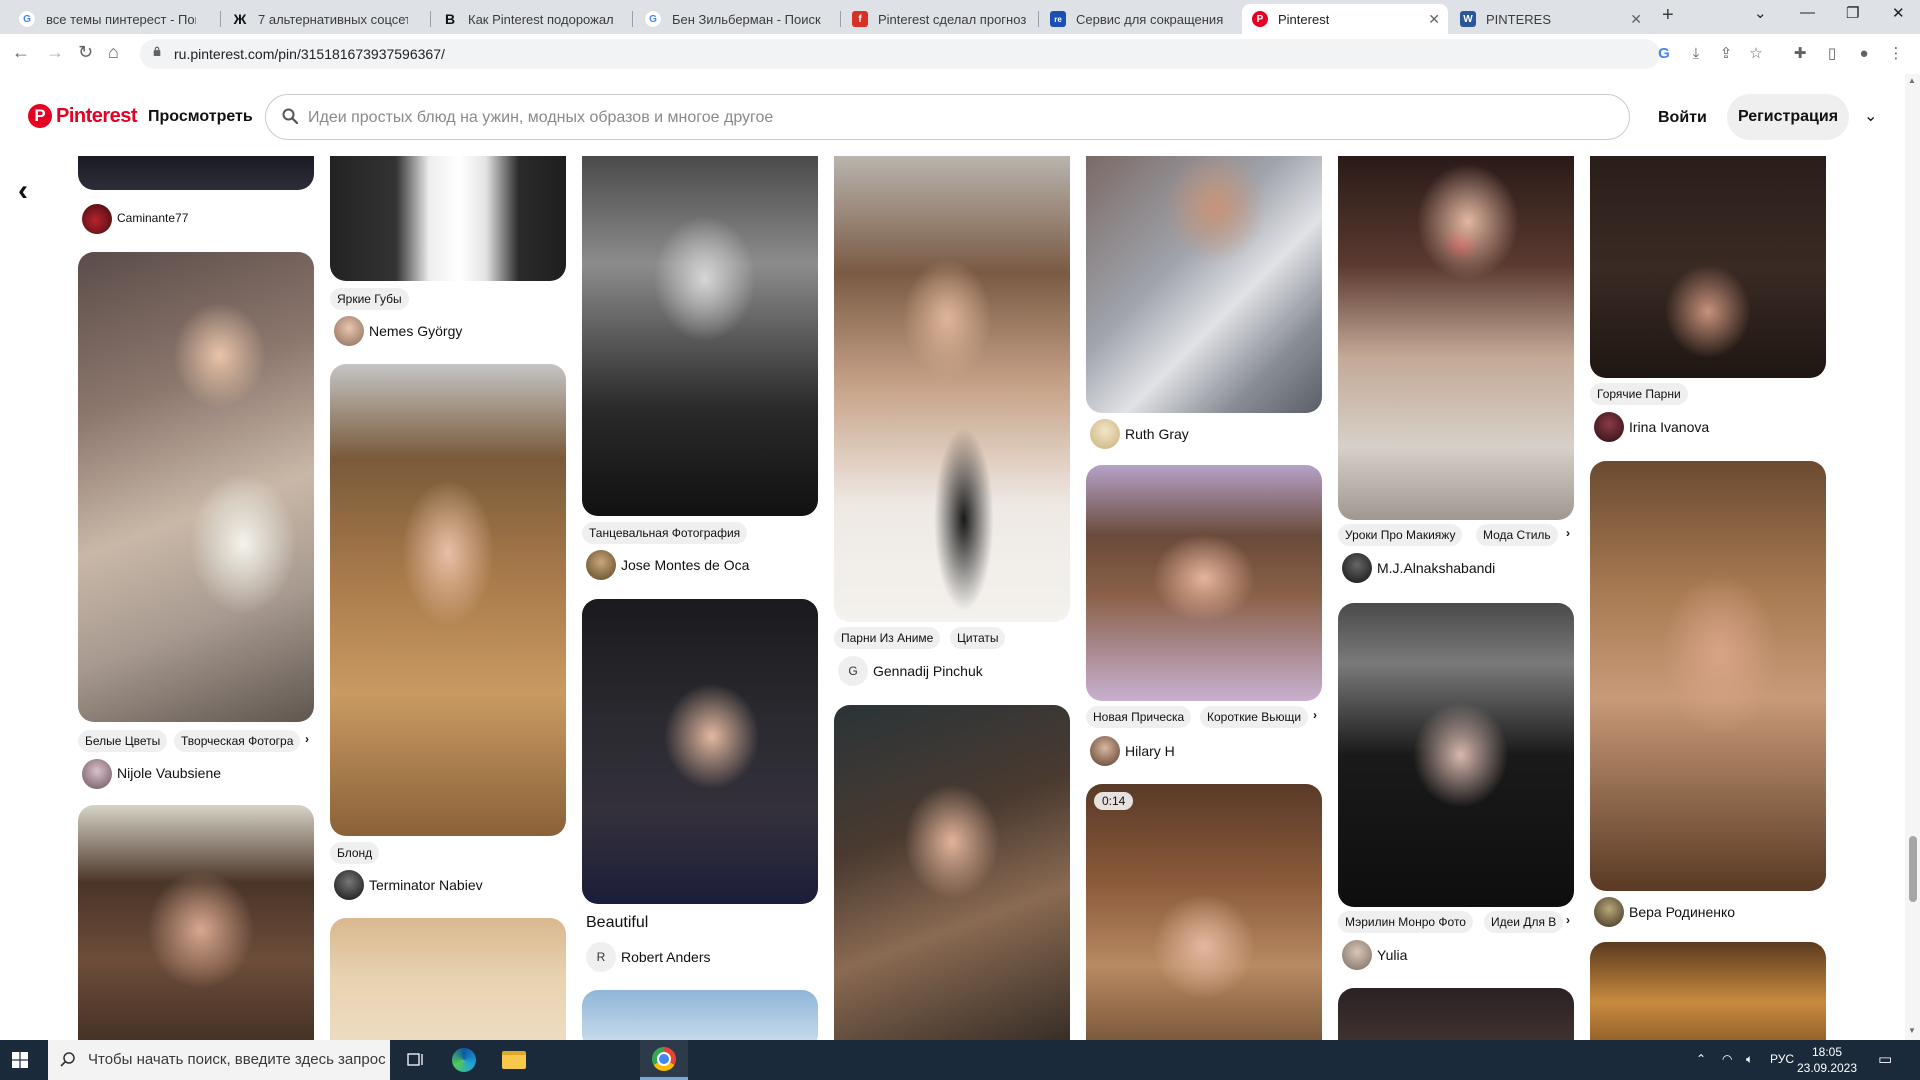 This screenshot has height=1080, width=1920. I want to click on new-tab-button: +, so click(1668, 15).